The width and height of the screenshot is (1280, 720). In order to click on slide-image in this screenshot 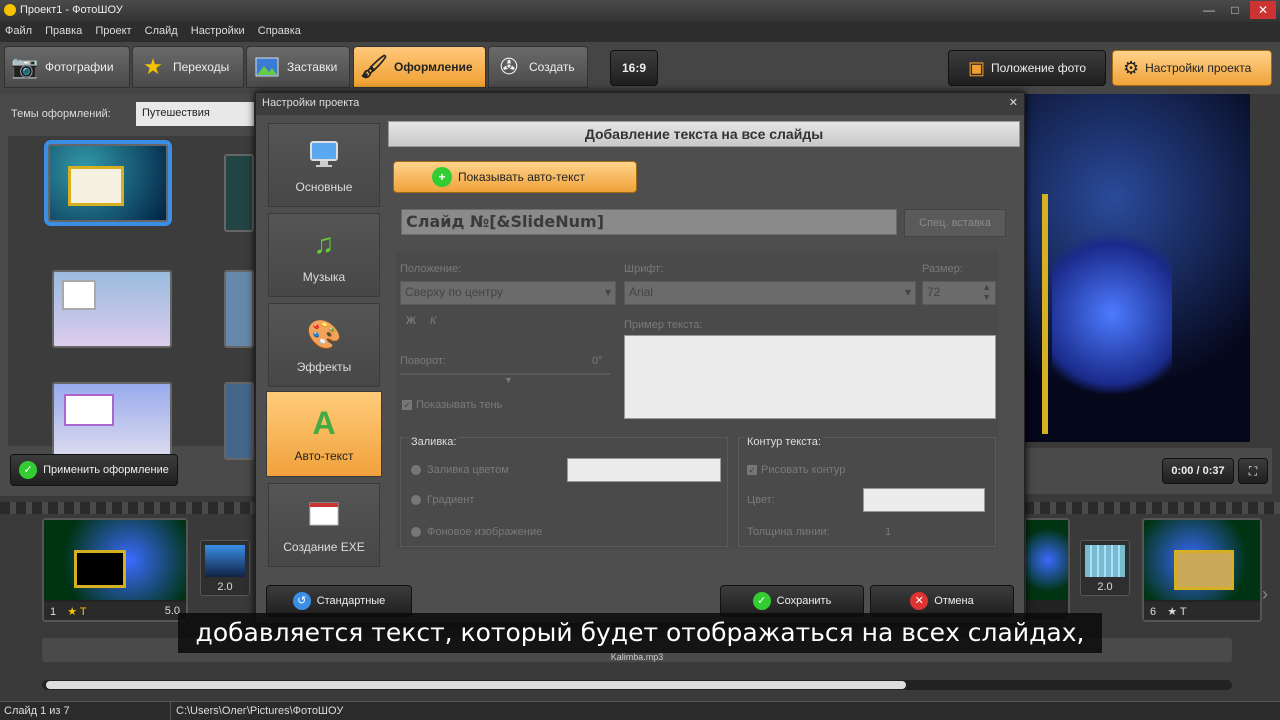, I will do `click(1047, 560)`.